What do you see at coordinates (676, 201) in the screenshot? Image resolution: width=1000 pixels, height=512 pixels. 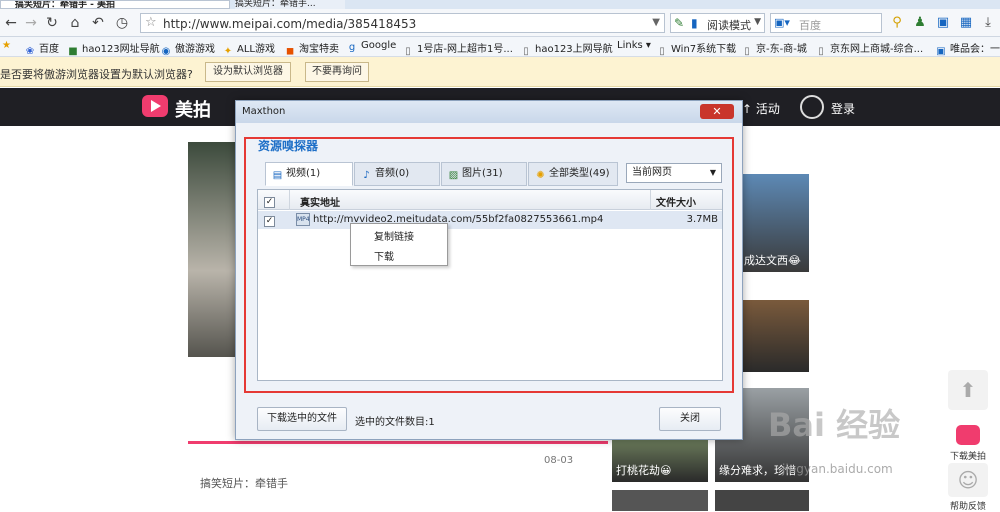 I see `column-size: 文件大小` at bounding box center [676, 201].